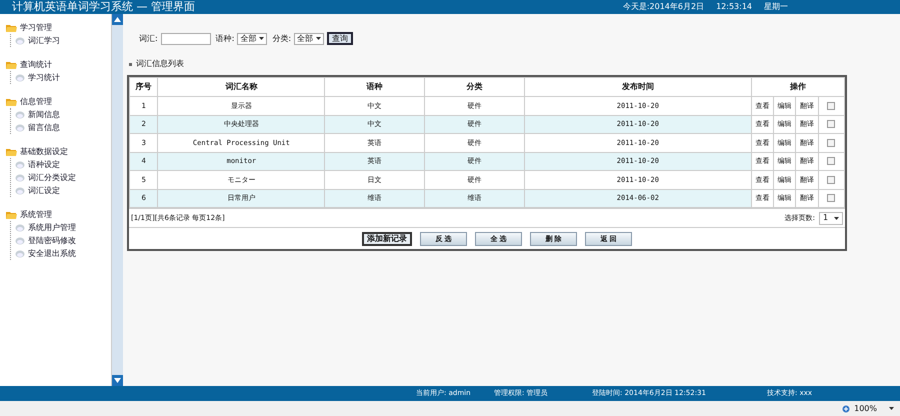 The image size is (900, 416). Describe the element at coordinates (638, 87) in the screenshot. I see `column-header: 发布时间` at that location.